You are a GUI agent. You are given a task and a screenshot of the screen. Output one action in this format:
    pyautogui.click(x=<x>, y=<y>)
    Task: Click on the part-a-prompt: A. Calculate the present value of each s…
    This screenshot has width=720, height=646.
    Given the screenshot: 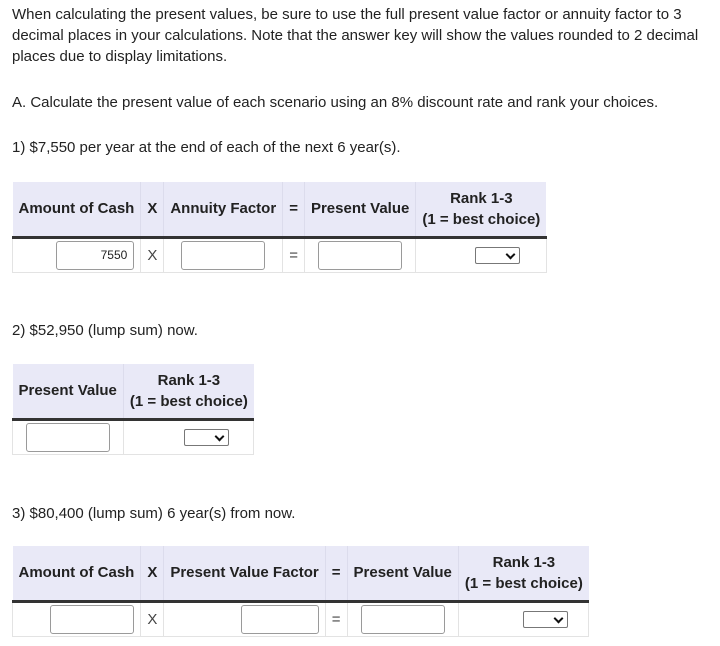 What is the action you would take?
    pyautogui.click(x=335, y=102)
    